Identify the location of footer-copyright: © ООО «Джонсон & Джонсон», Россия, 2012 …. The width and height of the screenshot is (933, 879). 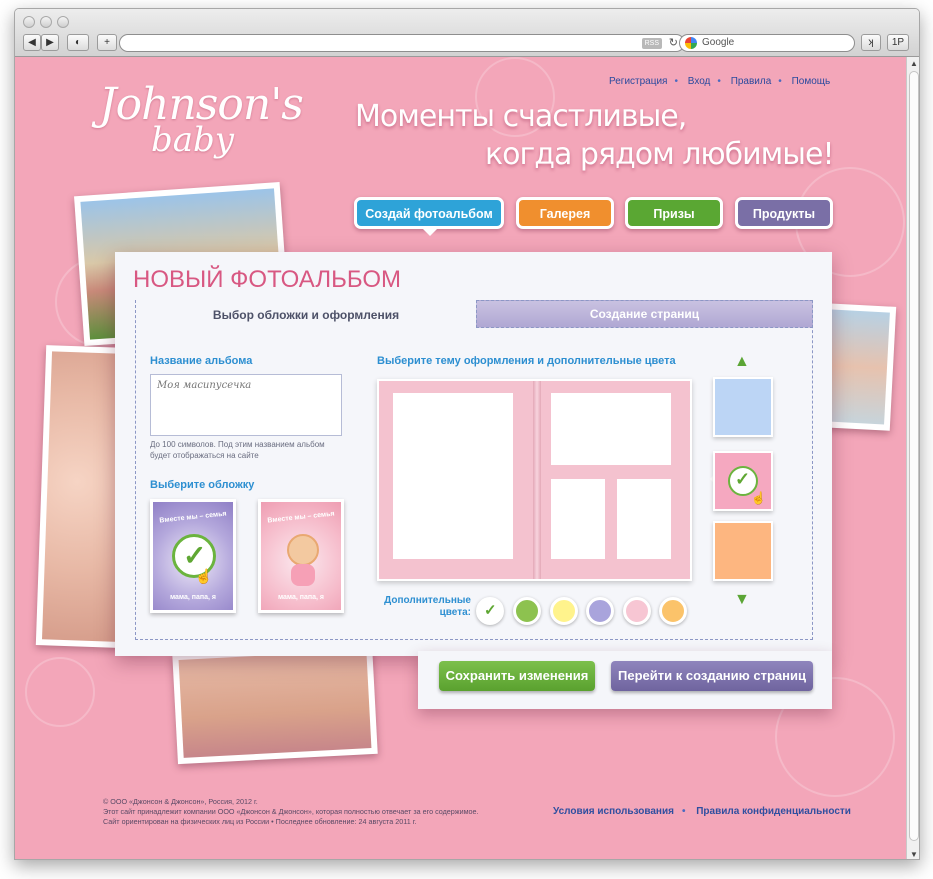
(291, 812).